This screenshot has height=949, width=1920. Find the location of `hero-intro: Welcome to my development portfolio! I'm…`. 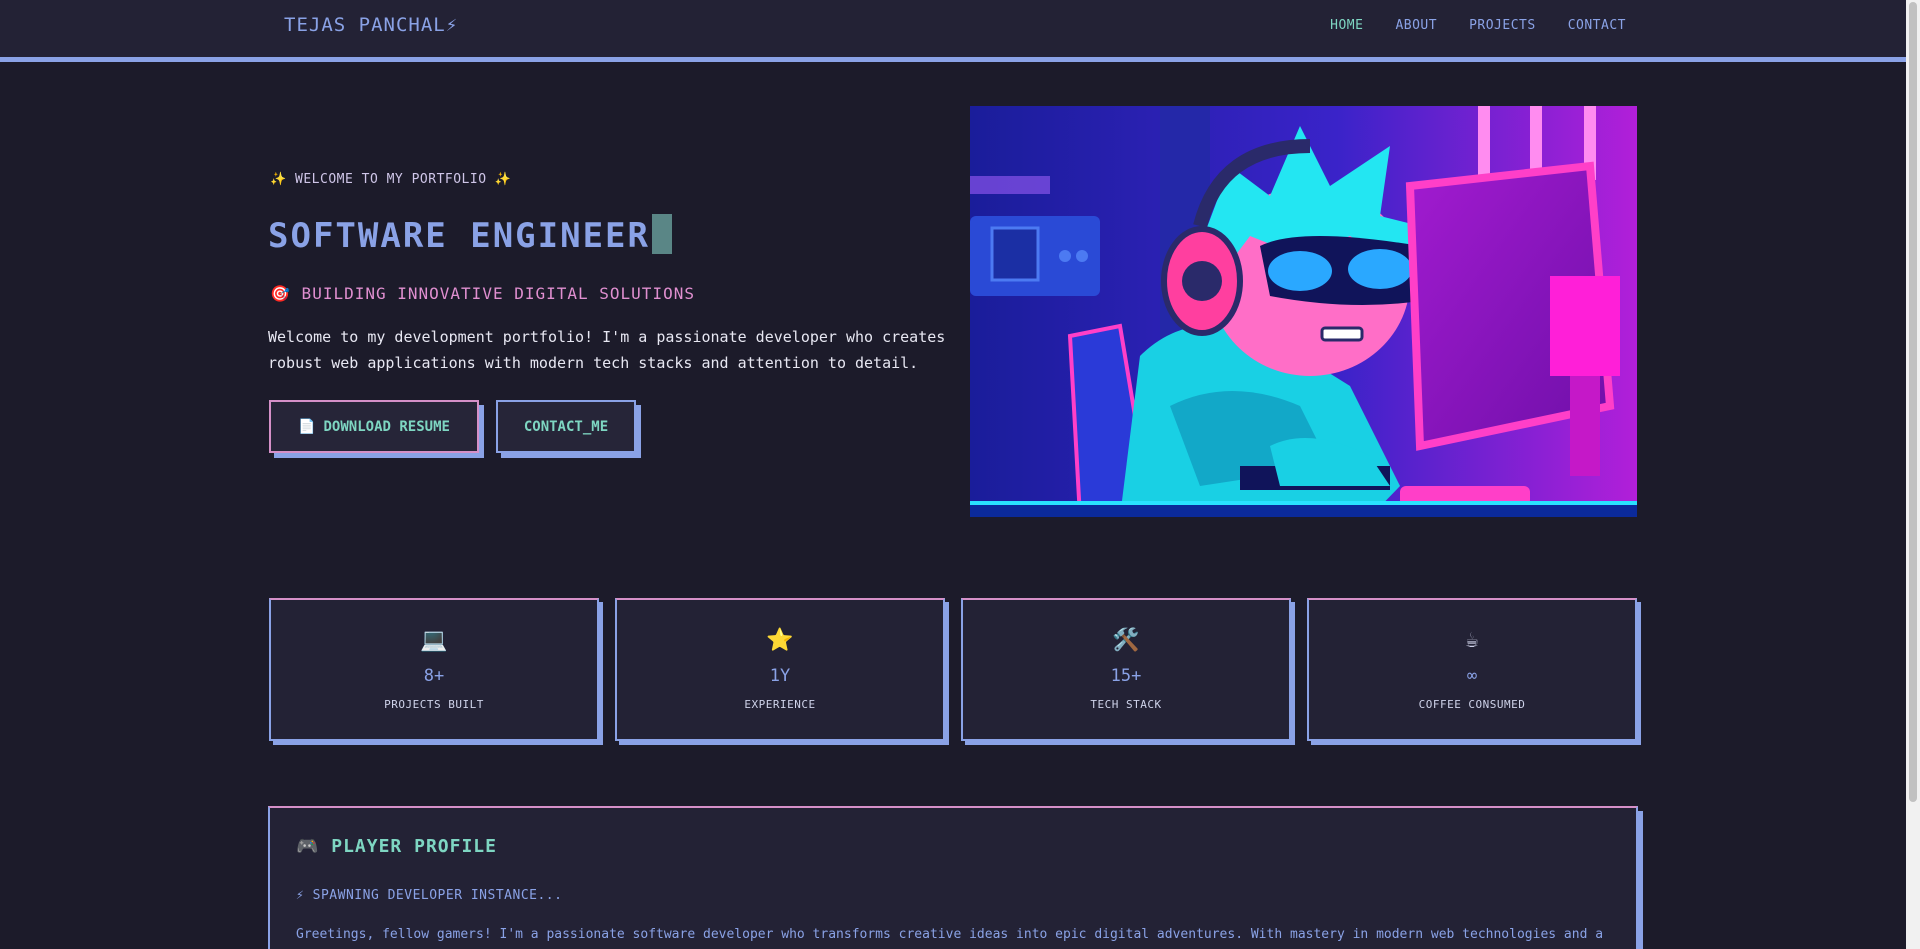

hero-intro: Welcome to my development portfolio! I'm… is located at coordinates (607, 350).